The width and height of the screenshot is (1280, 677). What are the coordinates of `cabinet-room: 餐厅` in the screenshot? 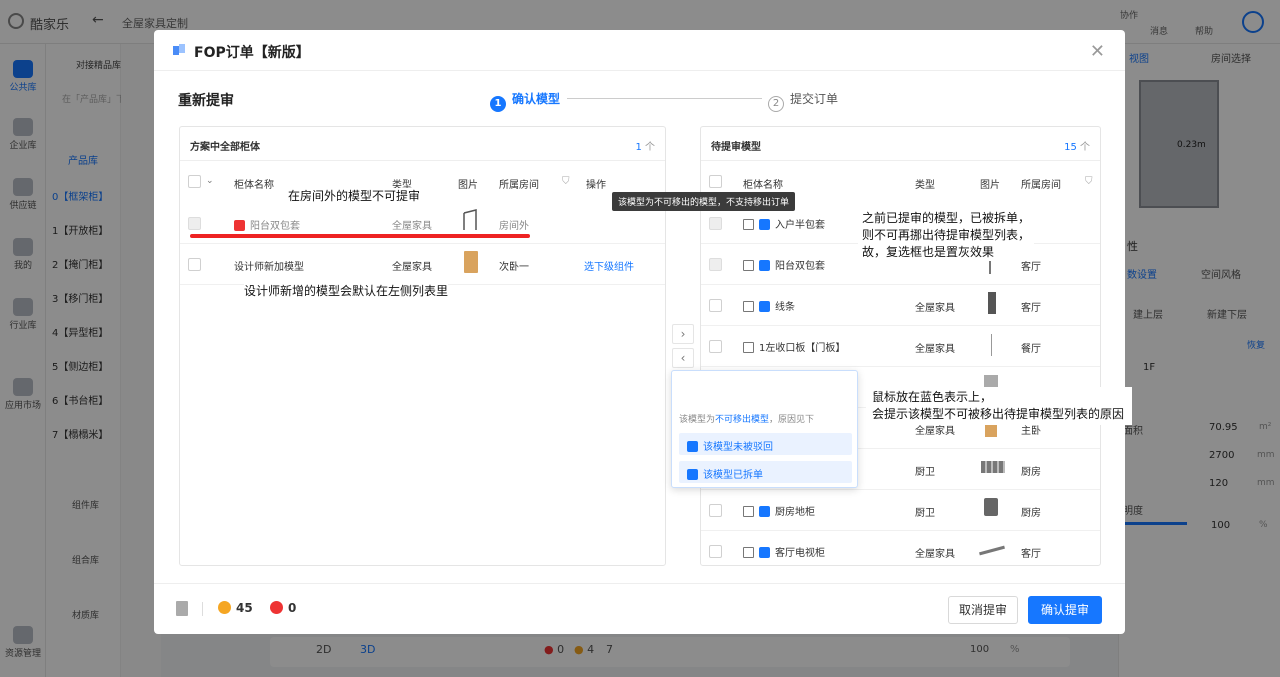 It's located at (1031, 349).